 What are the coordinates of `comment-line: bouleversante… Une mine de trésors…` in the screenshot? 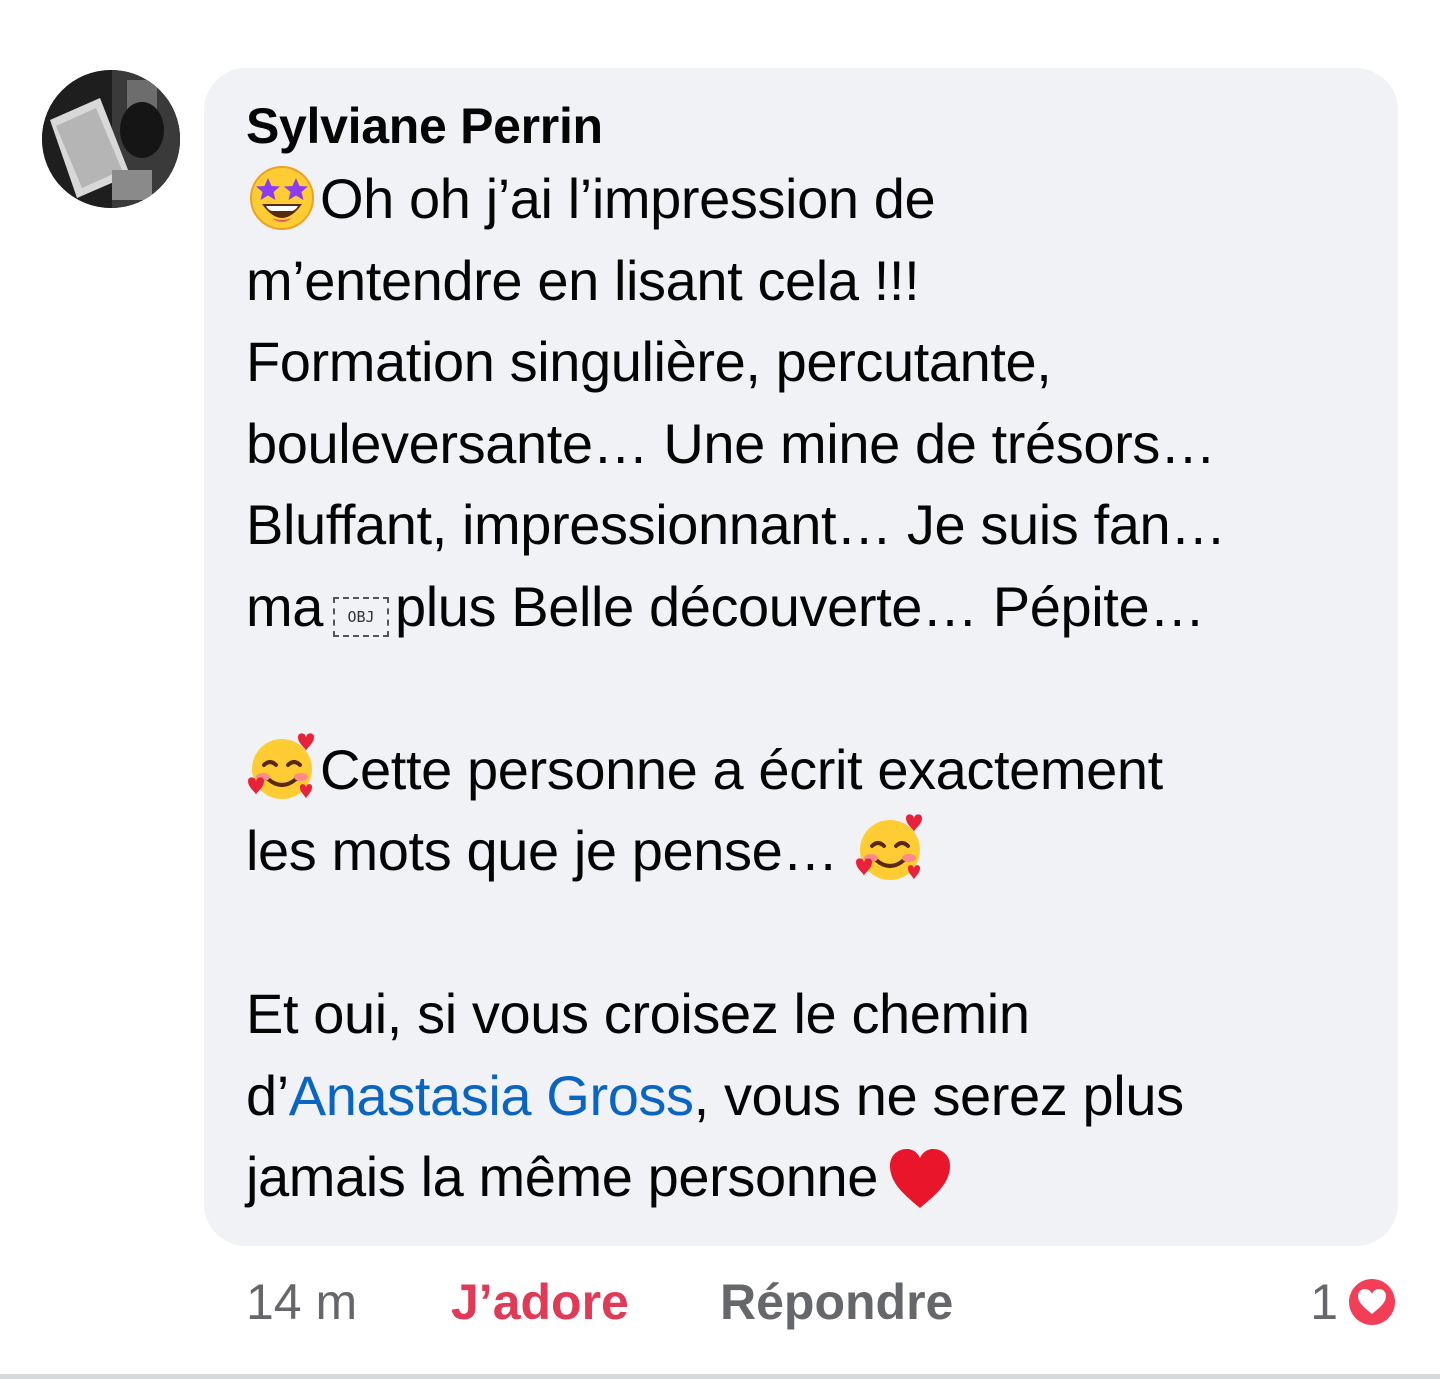 It's located at (731, 443).